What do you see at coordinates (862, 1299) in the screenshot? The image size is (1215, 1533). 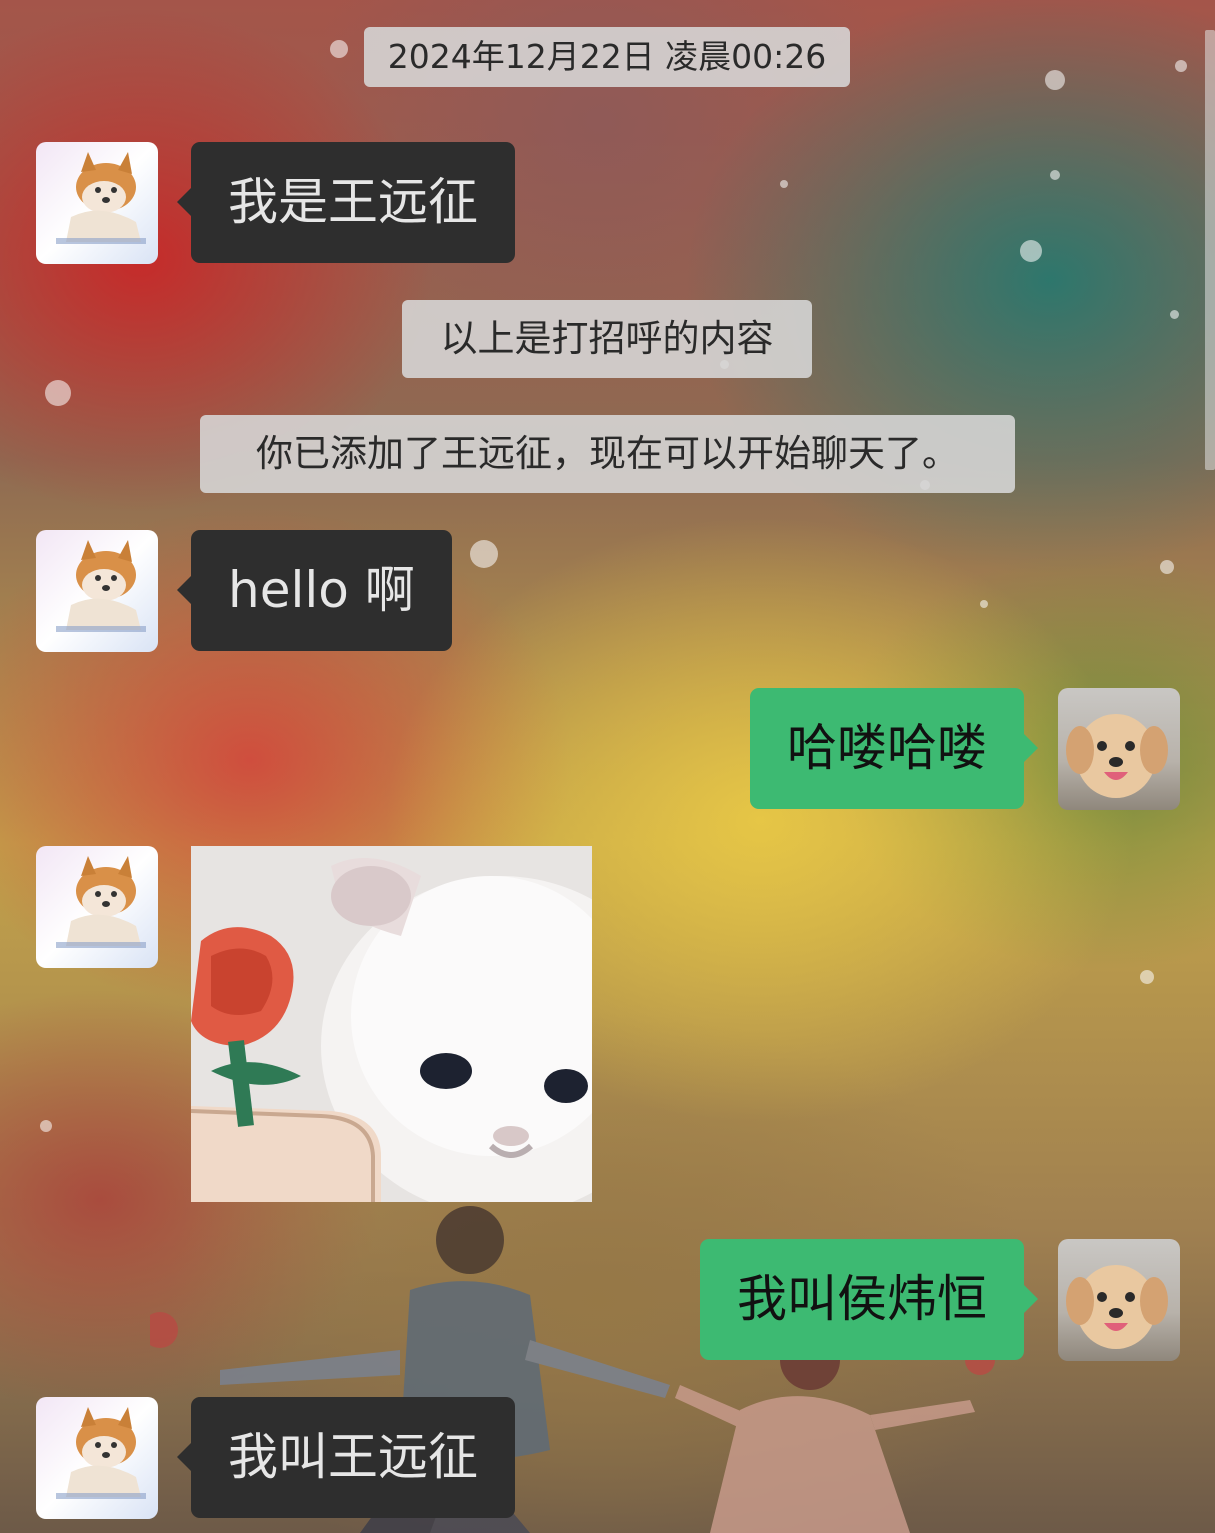 I see `message-text: 我叫侯炜恒` at bounding box center [862, 1299].